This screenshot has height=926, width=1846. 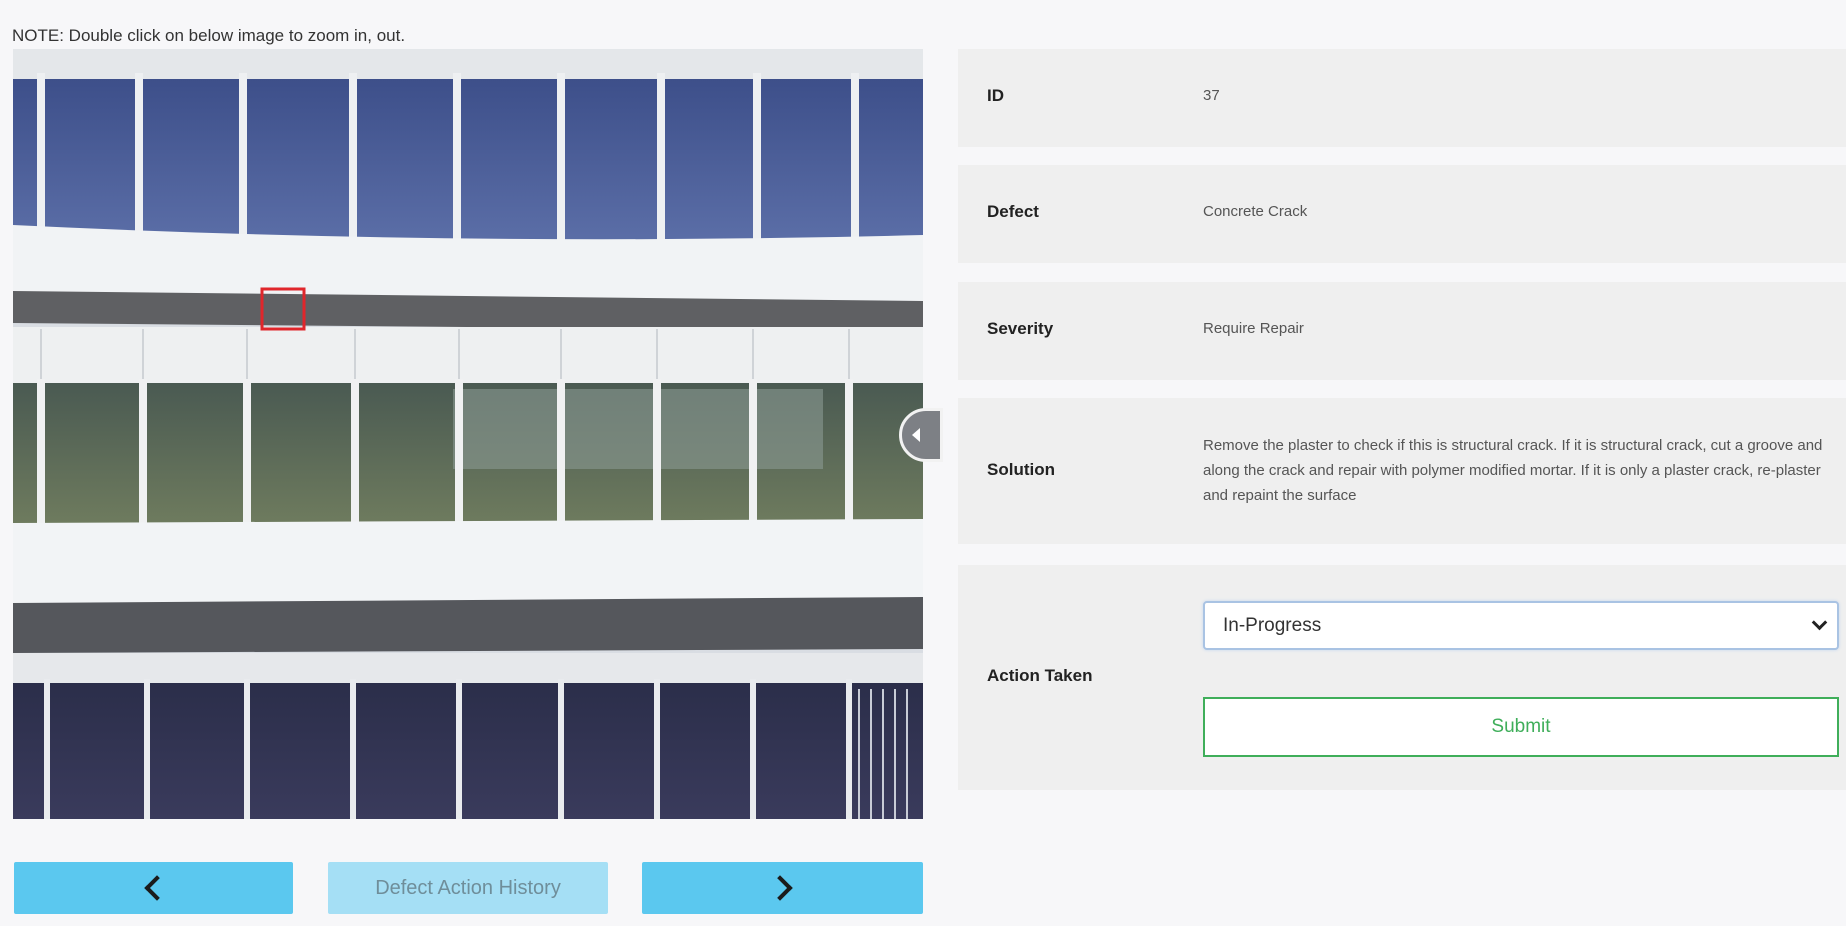 I want to click on action-taken-label: Action Taken, so click(x=1040, y=675).